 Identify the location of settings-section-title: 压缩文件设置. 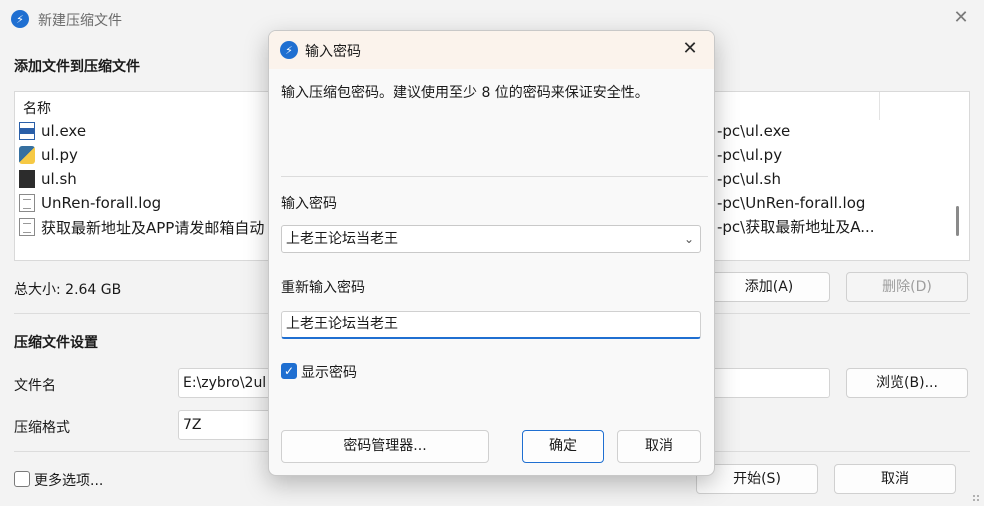
(56, 343).